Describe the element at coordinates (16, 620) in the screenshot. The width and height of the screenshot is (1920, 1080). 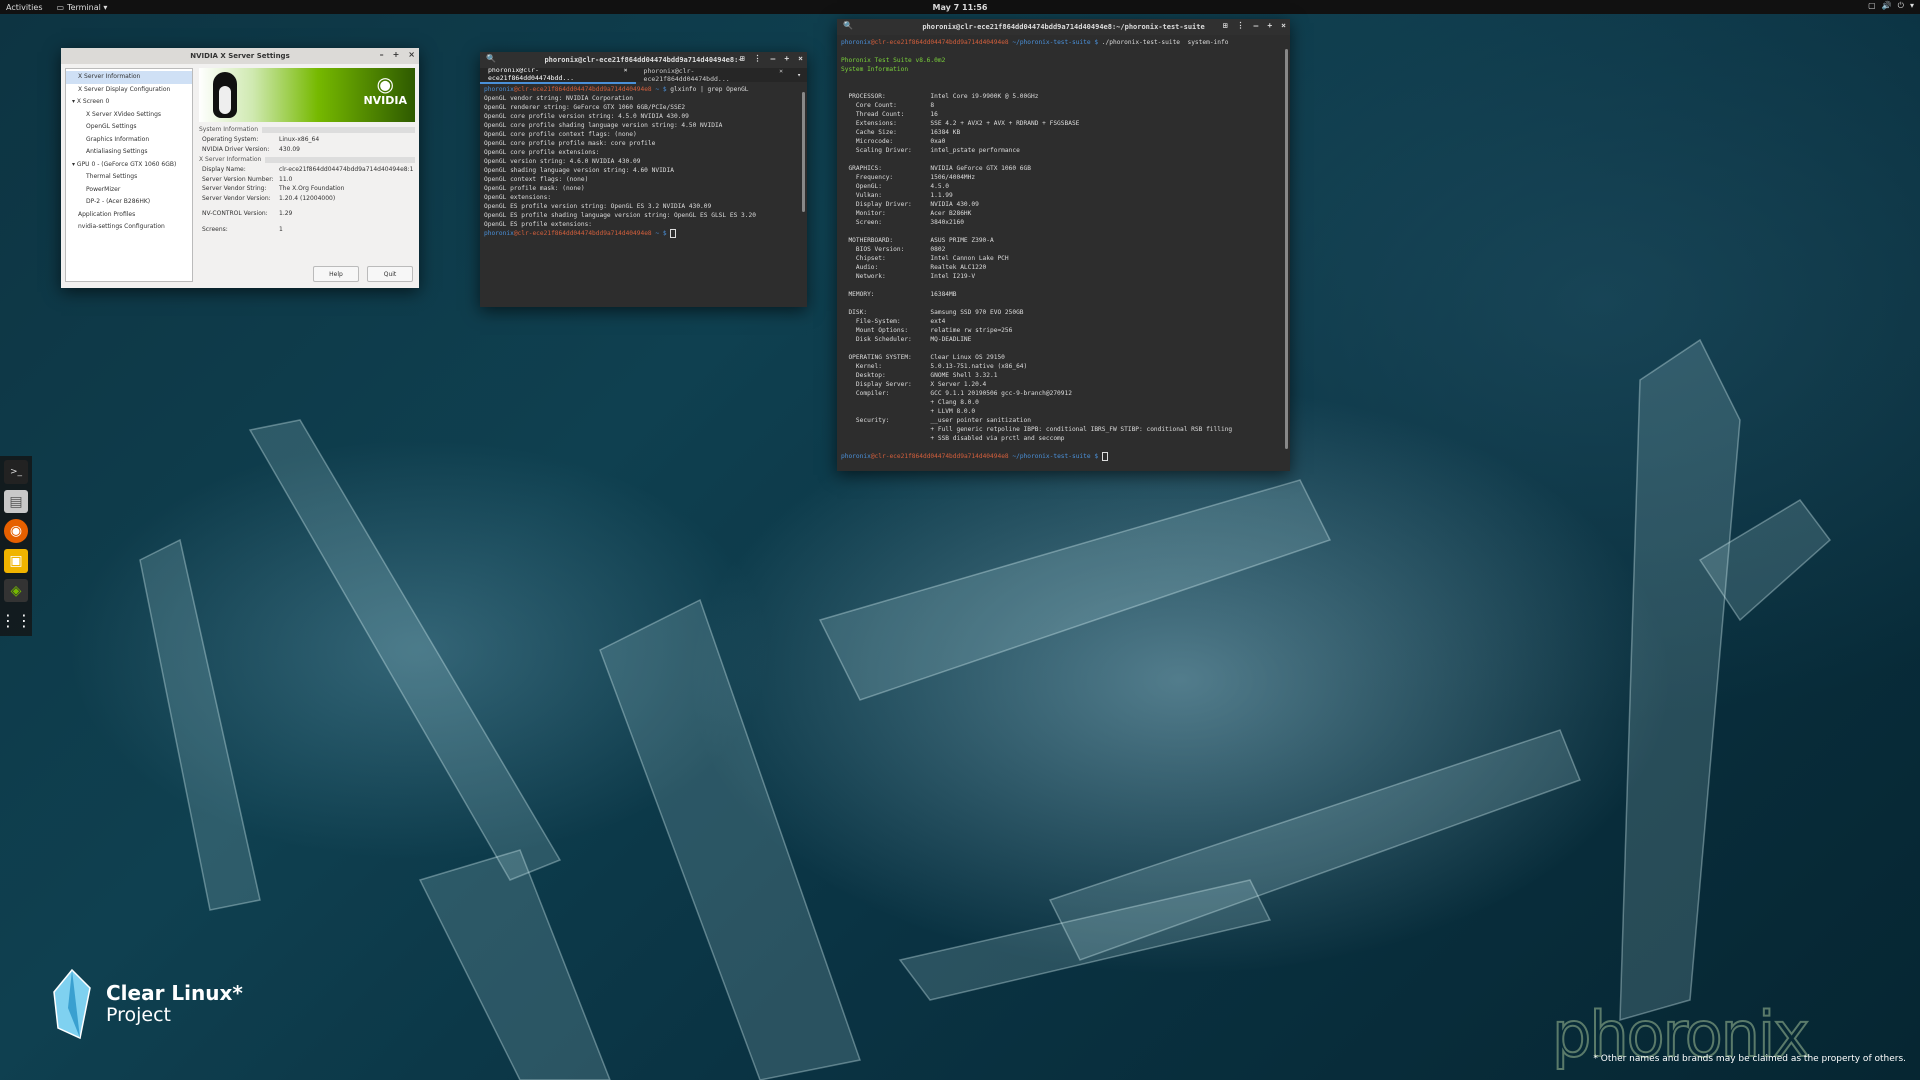
I see `app-grid-icon: ⋮⋮` at that location.